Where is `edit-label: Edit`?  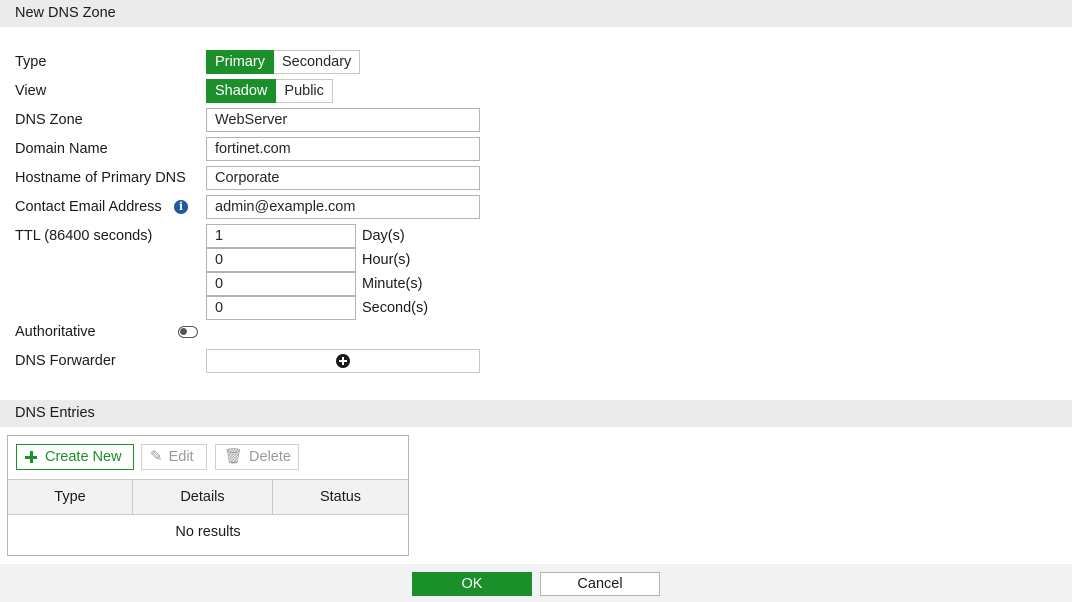 edit-label: Edit is located at coordinates (181, 457).